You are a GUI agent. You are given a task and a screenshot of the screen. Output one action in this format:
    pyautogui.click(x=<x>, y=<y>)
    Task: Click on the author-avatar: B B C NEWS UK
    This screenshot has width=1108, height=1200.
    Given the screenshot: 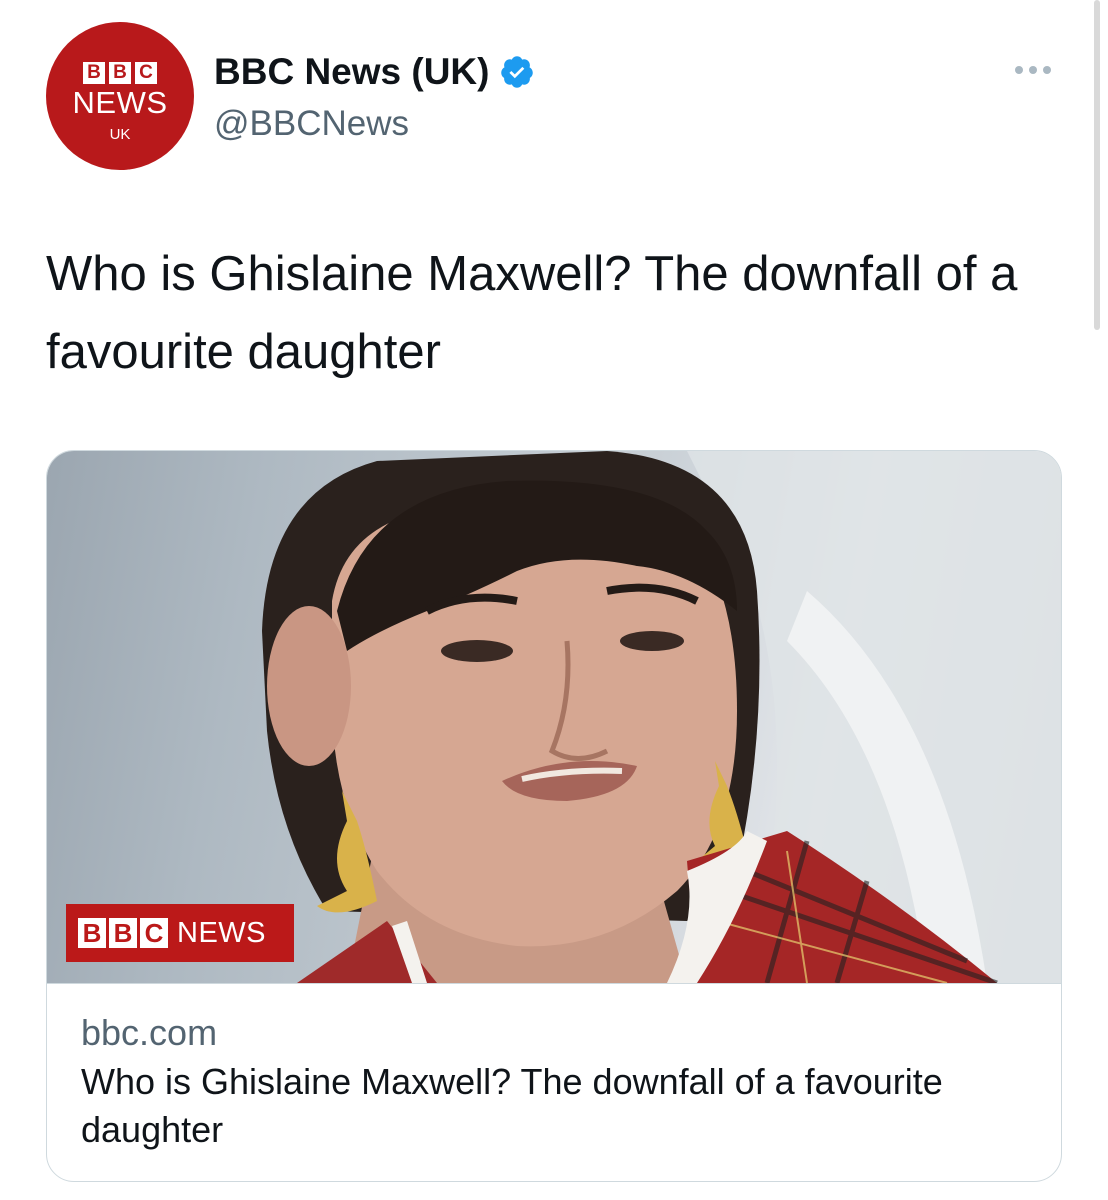 What is the action you would take?
    pyautogui.click(x=120, y=96)
    